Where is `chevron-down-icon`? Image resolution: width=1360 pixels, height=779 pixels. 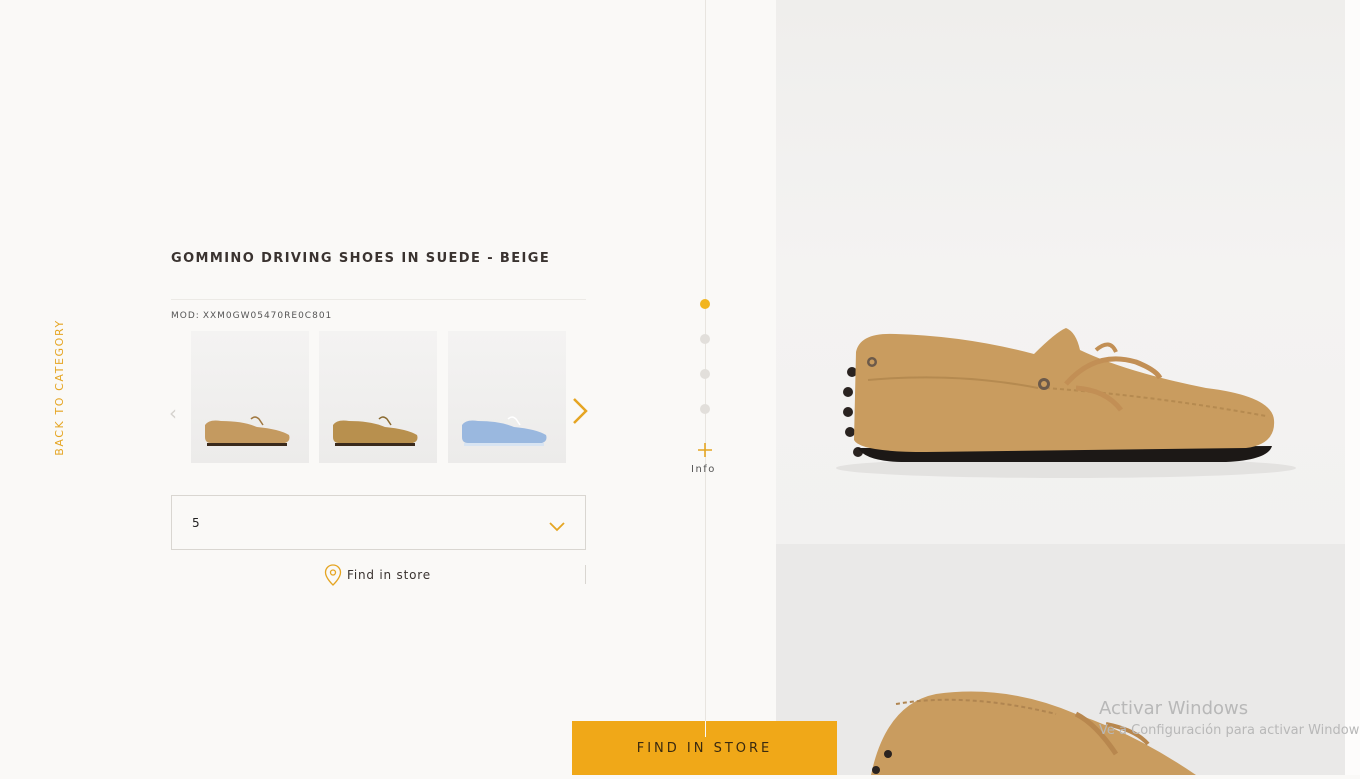
chevron-down-icon is located at coordinates (557, 526).